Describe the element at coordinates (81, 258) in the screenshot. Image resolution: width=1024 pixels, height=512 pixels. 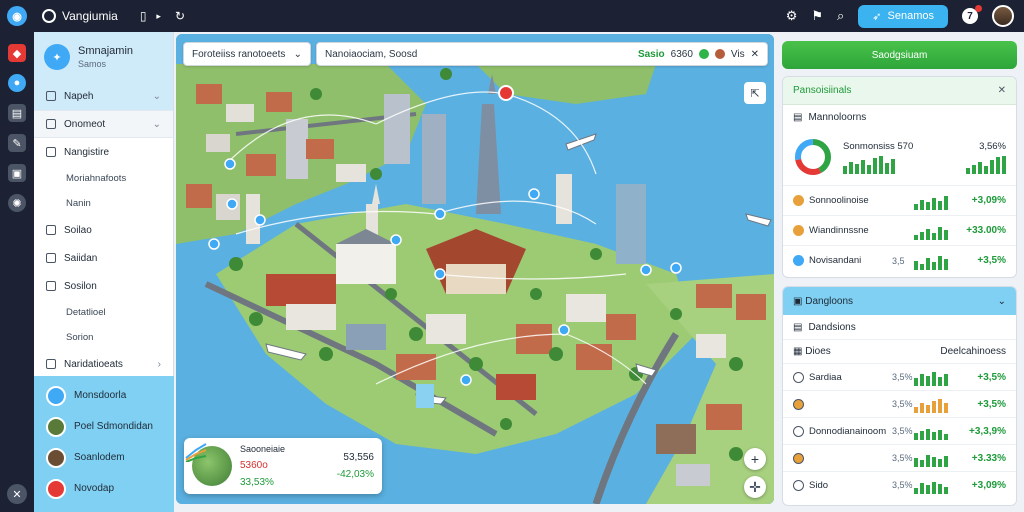
I see `sidebar-item-label: Saiidan` at that location.